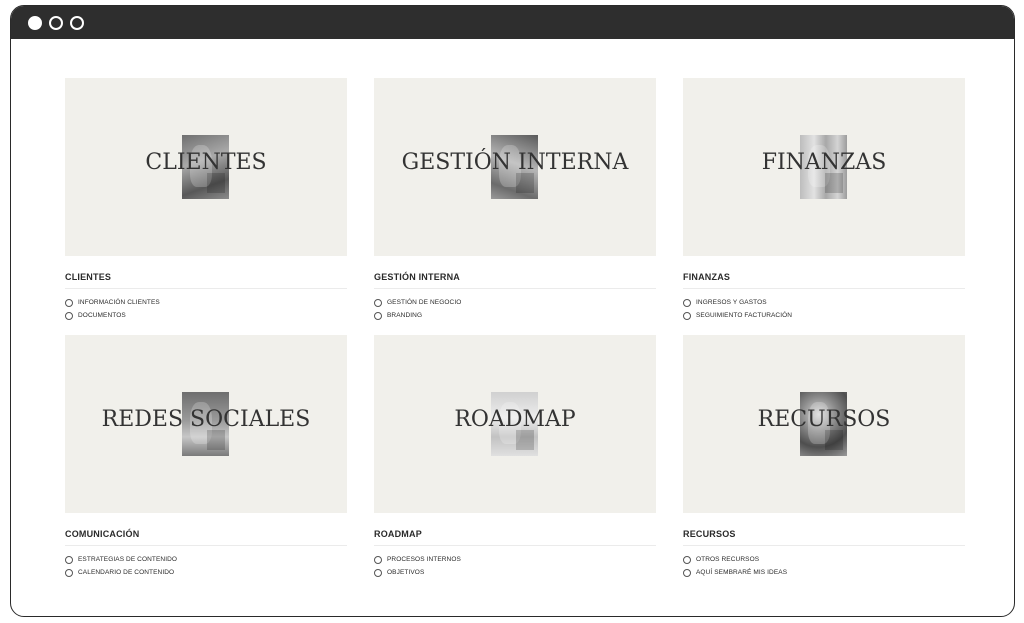 The image size is (1024, 623). Describe the element at coordinates (515, 419) in the screenshot. I see `cover-title: ROADMAP` at that location.